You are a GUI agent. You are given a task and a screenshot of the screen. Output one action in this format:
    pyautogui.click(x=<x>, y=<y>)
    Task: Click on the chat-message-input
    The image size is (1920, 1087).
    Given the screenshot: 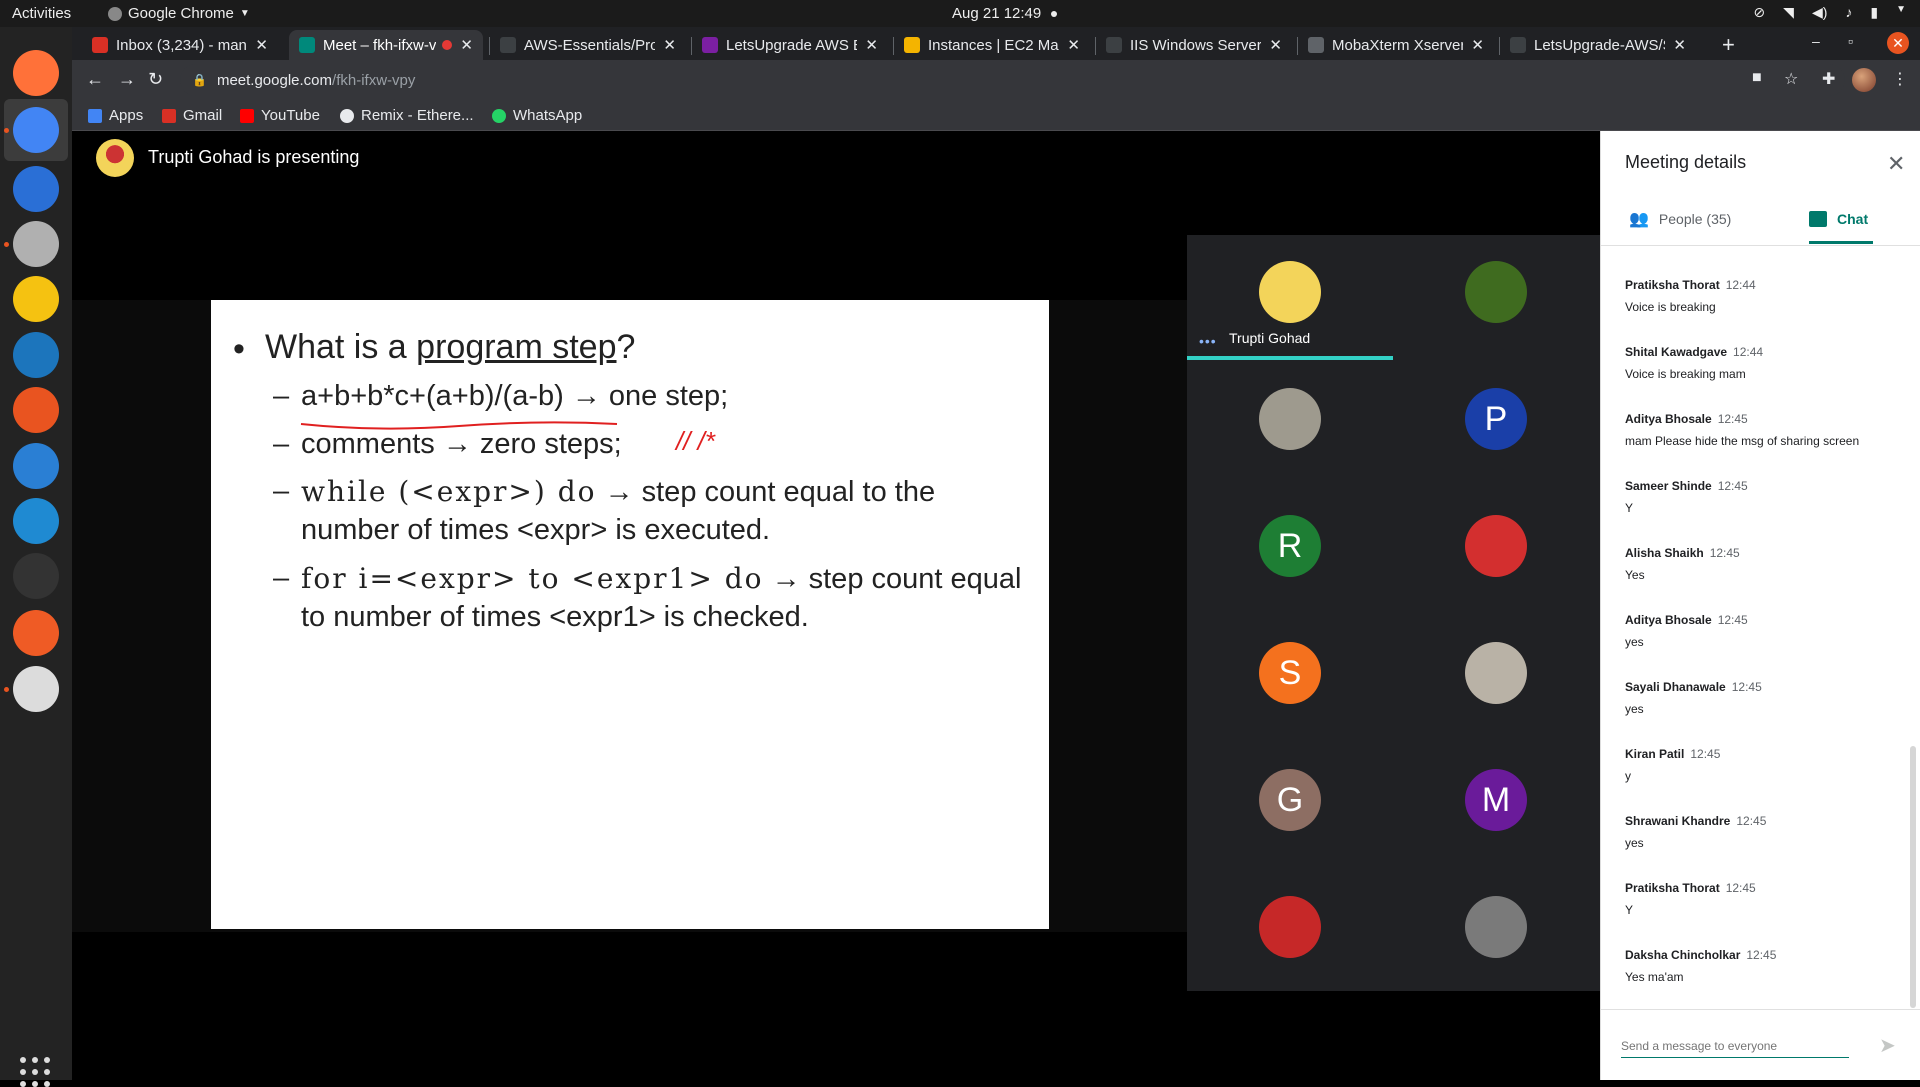 What is the action you would take?
    pyautogui.click(x=1735, y=1046)
    